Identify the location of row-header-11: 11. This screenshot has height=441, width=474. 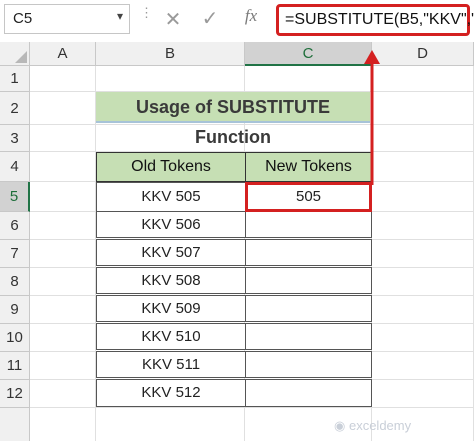
(15, 366).